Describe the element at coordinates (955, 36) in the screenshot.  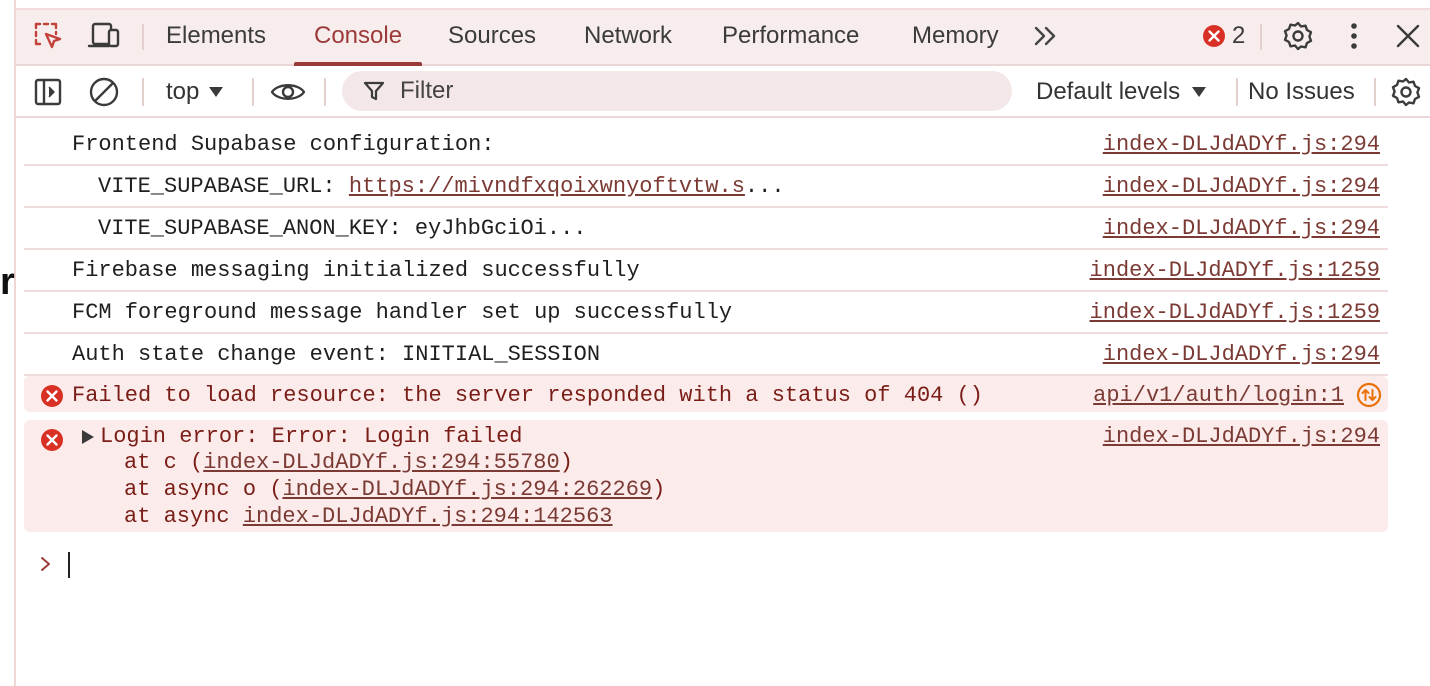
I see `tab-memory: Memory` at that location.